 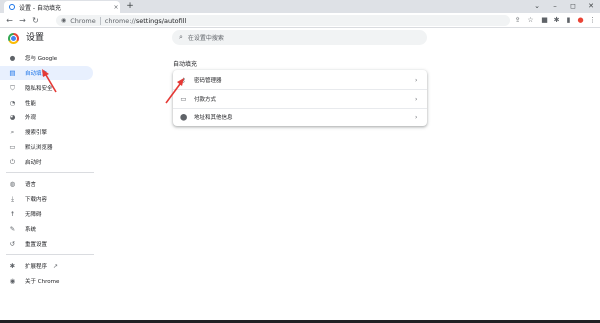 I want to click on annotation-arrows, so click(x=113, y=86).